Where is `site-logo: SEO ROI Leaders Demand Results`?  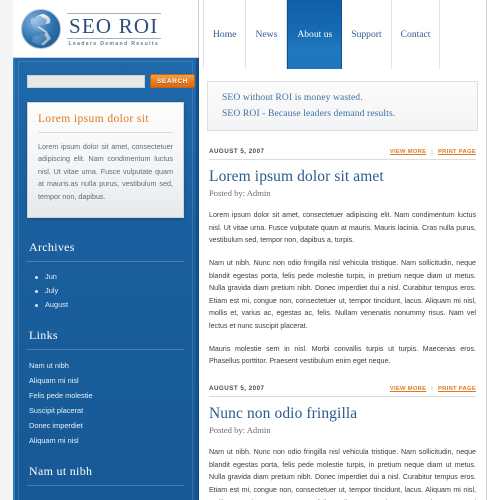
site-logo: SEO ROI Leaders Demand Results is located at coordinates (106, 29).